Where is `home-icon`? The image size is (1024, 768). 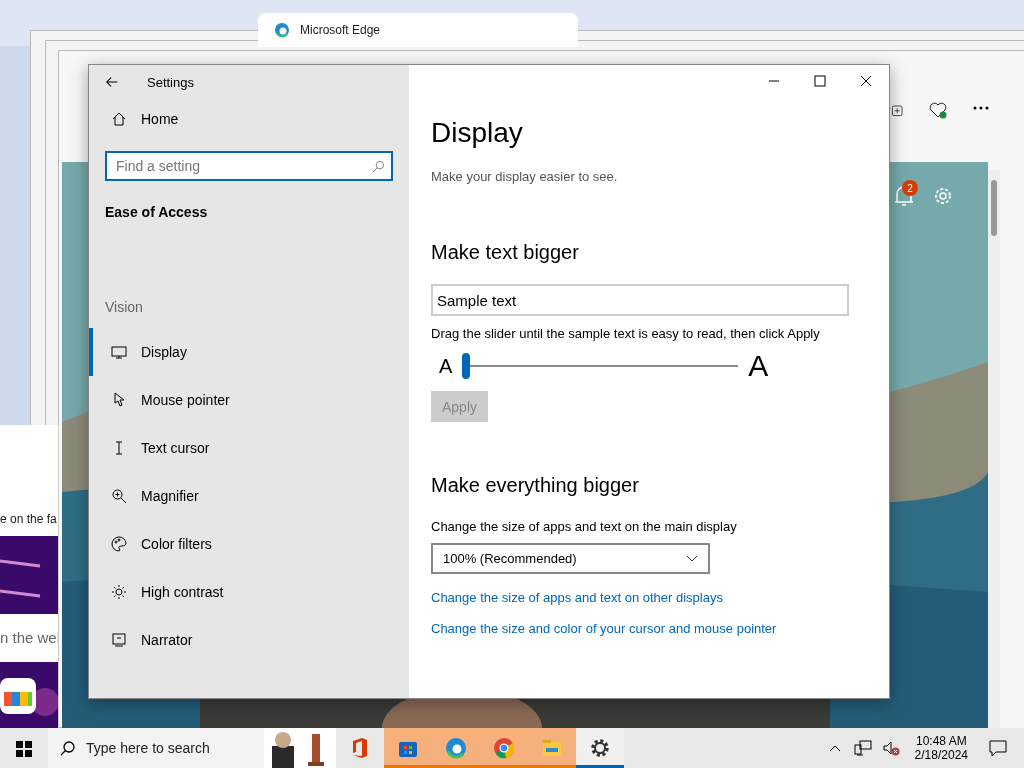 home-icon is located at coordinates (119, 119).